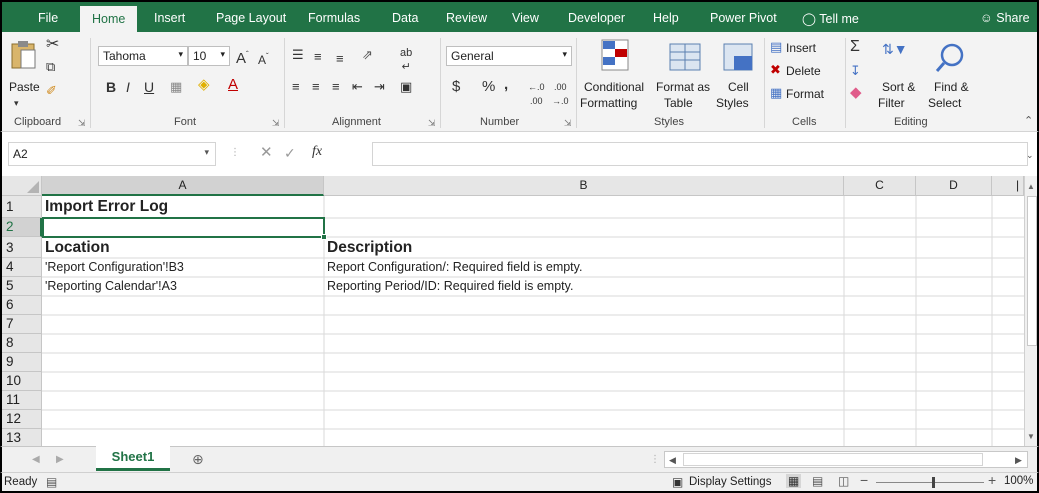 The height and width of the screenshot is (493, 1039). What do you see at coordinates (251, 18) in the screenshot?
I see `tab-page-layout: Page Layout` at bounding box center [251, 18].